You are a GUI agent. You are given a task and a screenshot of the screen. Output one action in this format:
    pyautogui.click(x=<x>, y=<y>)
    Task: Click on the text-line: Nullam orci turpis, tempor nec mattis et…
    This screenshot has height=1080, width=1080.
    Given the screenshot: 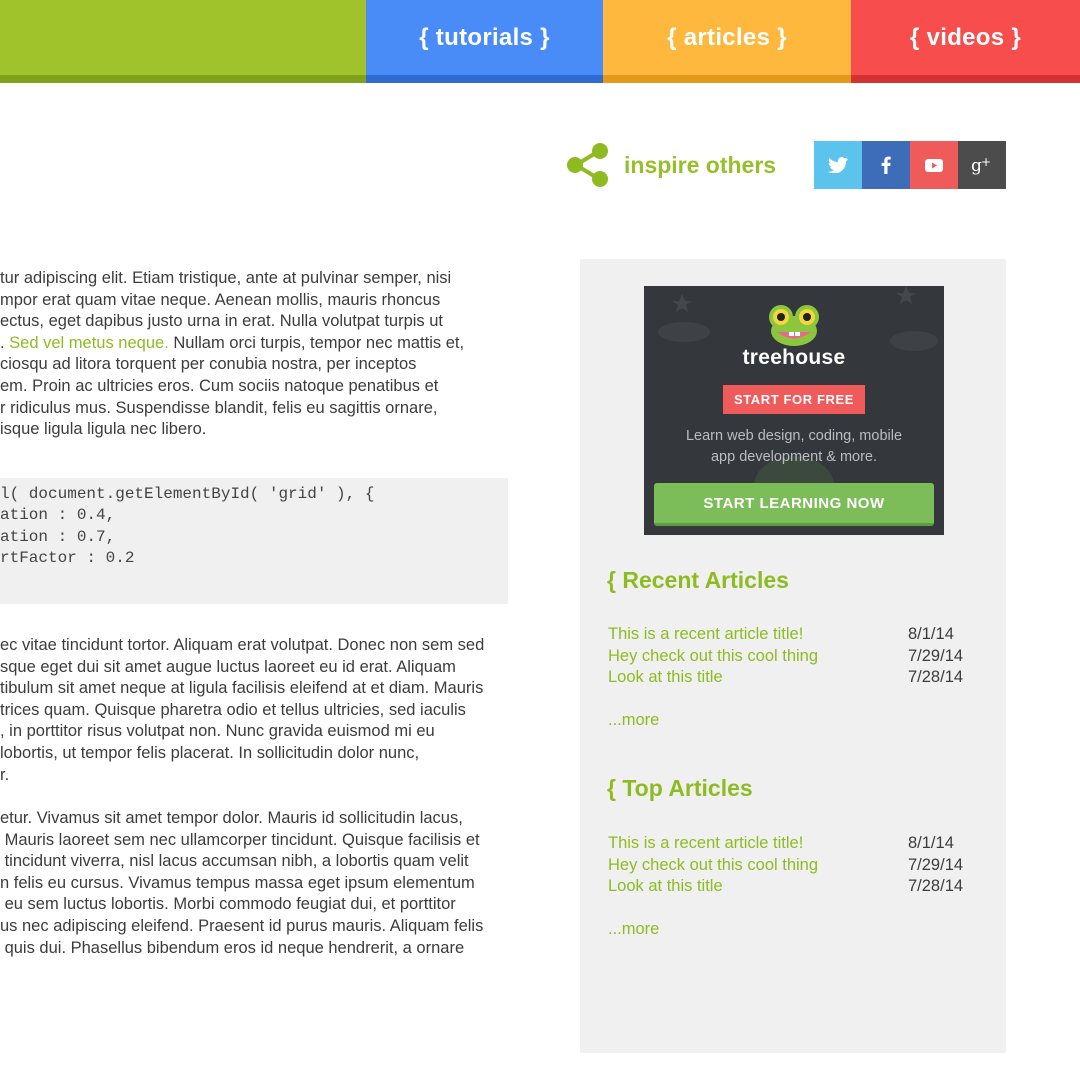 What is the action you would take?
    pyautogui.click(x=316, y=342)
    